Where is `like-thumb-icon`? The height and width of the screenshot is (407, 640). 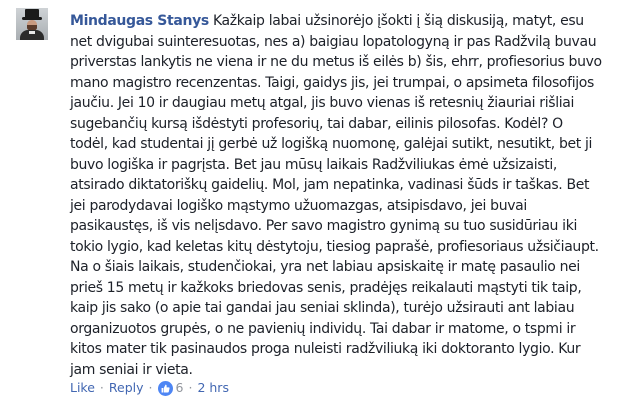 like-thumb-icon is located at coordinates (165, 388).